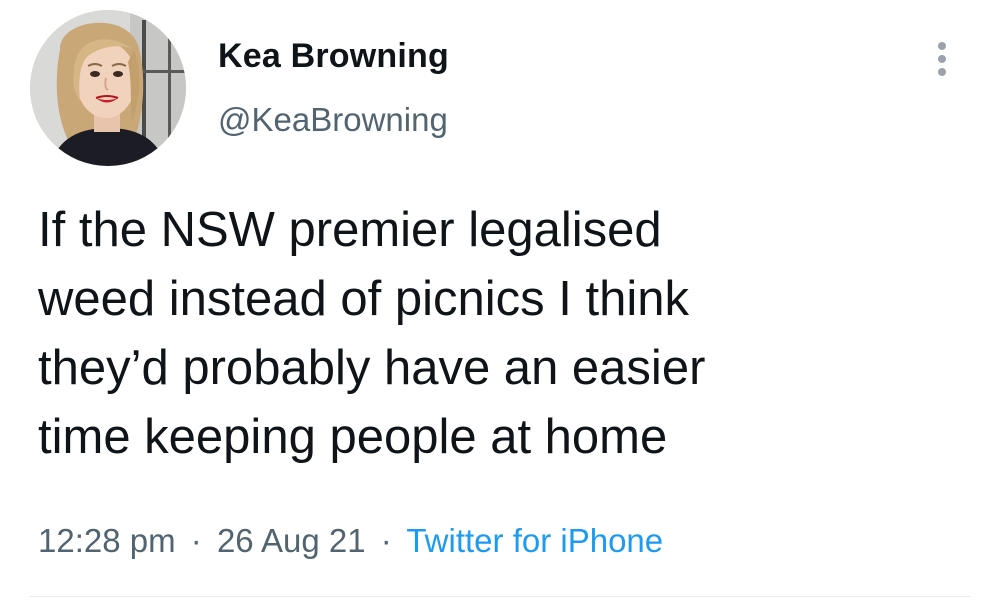 The width and height of the screenshot is (1000, 601). What do you see at coordinates (333, 56) in the screenshot?
I see `author-display-name: Kea Browning` at bounding box center [333, 56].